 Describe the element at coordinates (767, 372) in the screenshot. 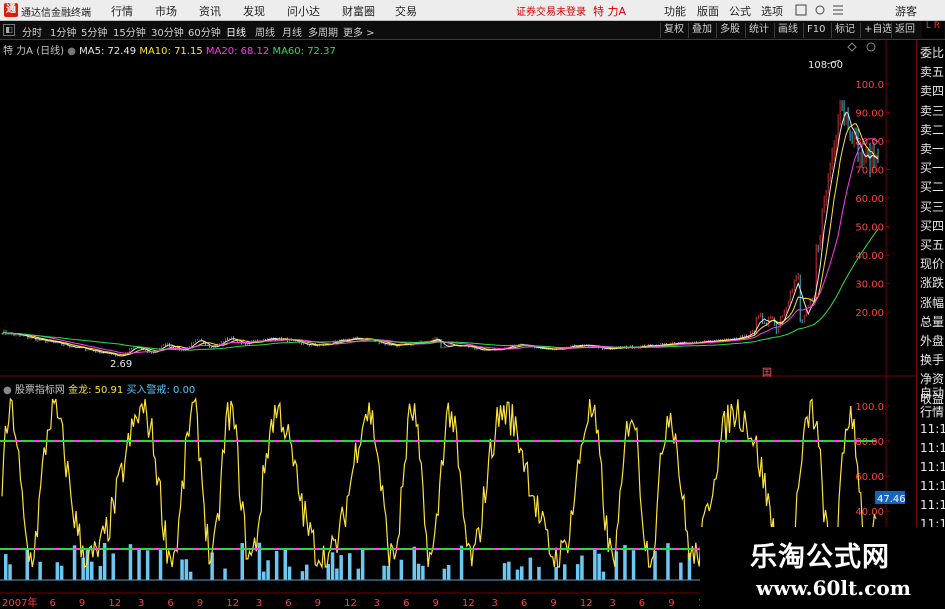

I see `event-marker: 囯` at that location.